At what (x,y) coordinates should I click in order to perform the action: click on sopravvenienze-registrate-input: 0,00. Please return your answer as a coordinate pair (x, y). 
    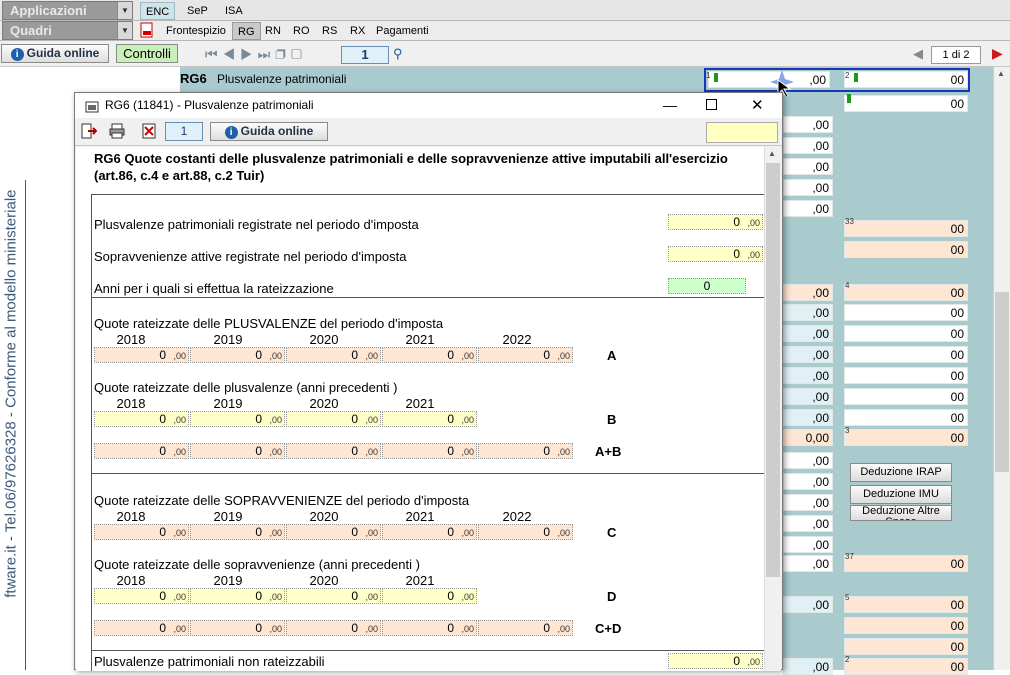
    Looking at the image, I should click on (715, 254).